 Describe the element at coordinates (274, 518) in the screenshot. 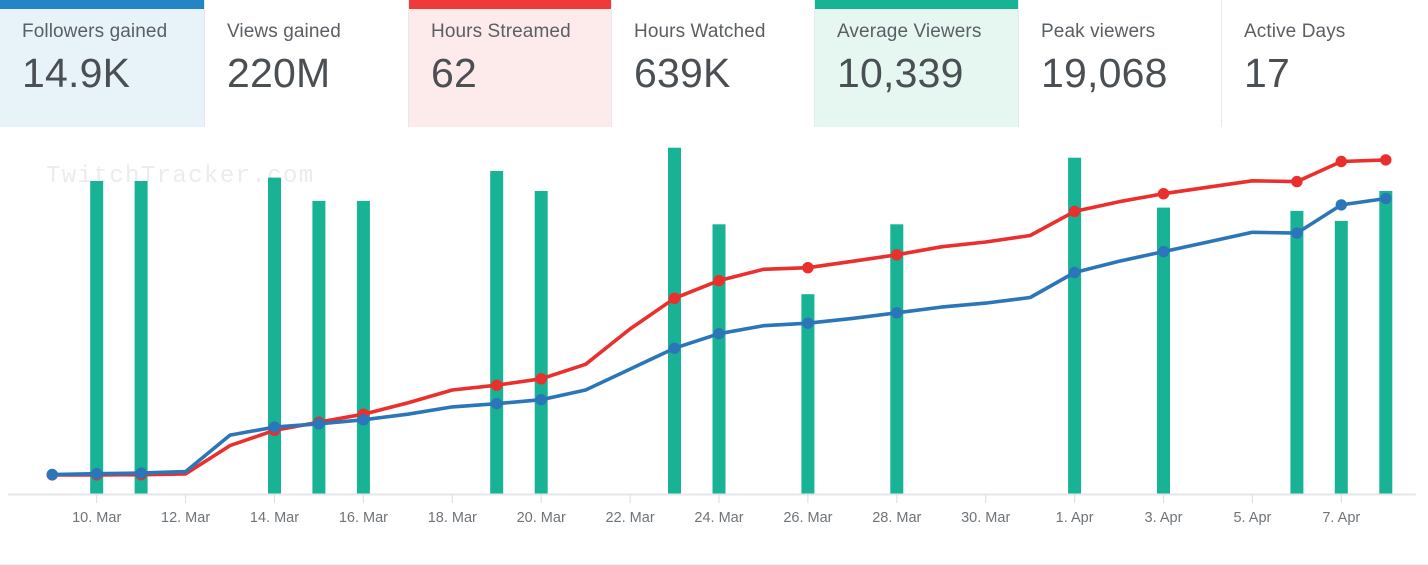

I see `x-axis-tick-label: 14. Mar` at that location.